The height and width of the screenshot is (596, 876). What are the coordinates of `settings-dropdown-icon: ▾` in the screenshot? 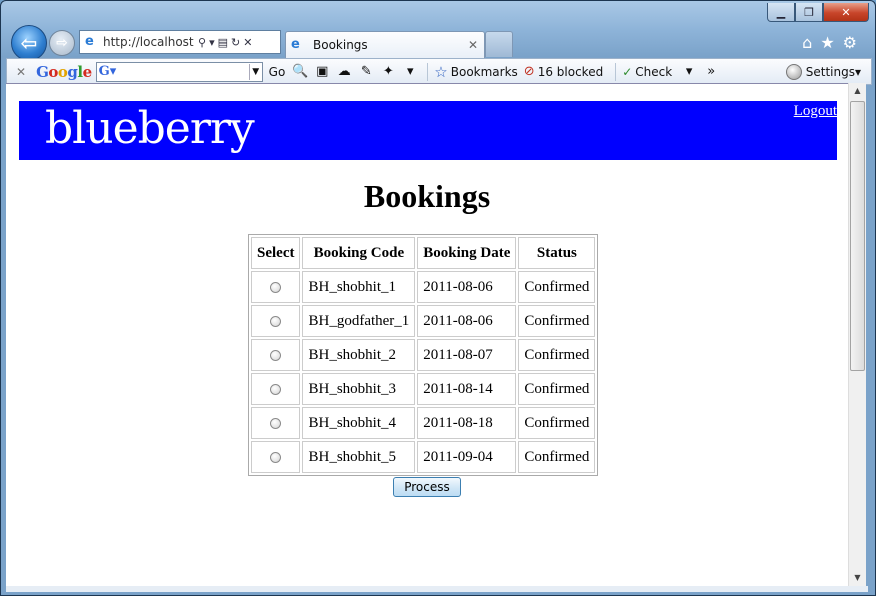 It's located at (858, 72).